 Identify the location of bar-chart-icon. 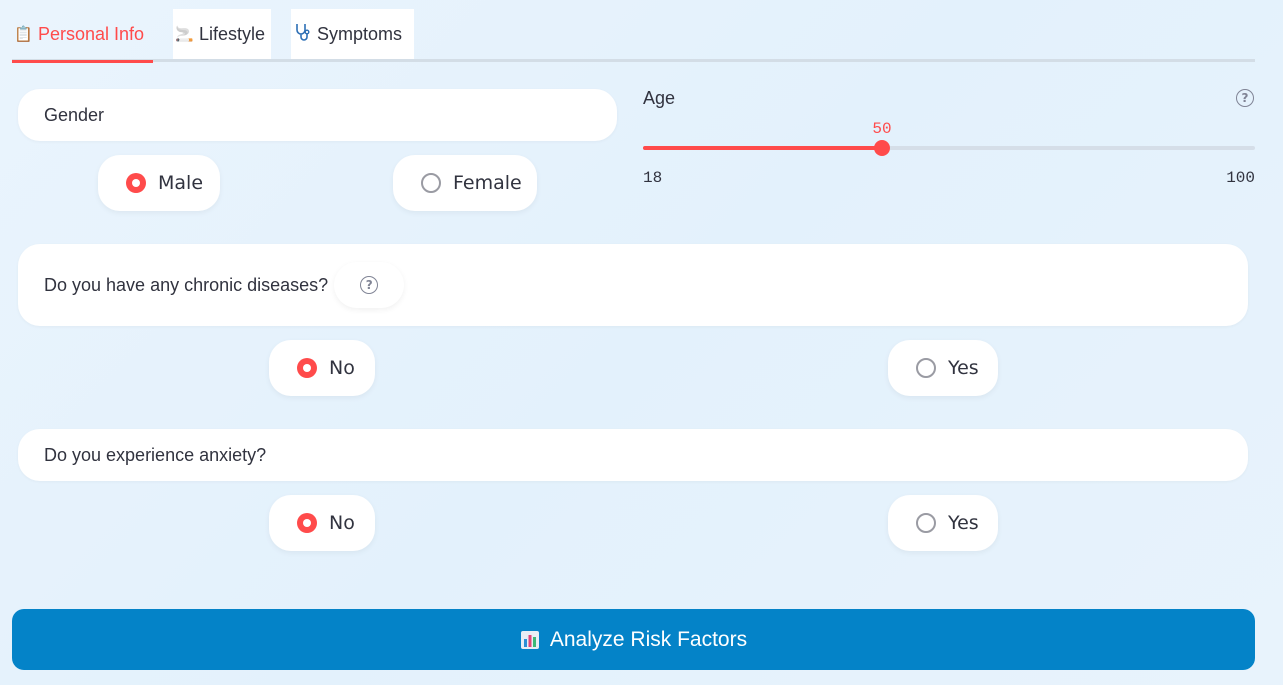
(529, 639).